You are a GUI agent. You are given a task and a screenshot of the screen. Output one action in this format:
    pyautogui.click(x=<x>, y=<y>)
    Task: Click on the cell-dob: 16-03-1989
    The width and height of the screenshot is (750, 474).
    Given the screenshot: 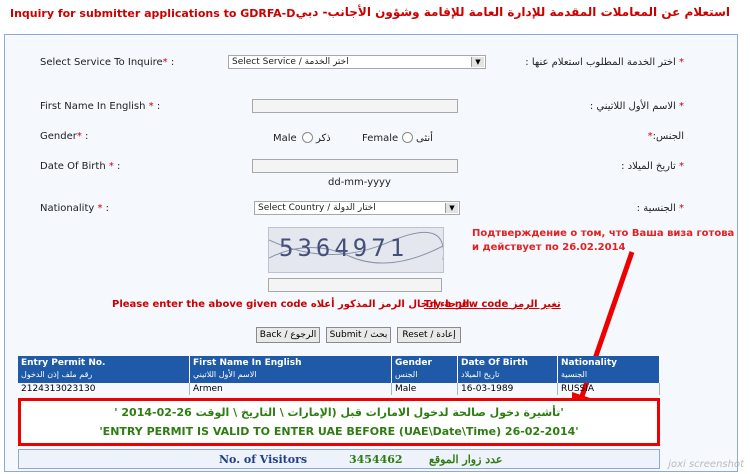 What is the action you would take?
    pyautogui.click(x=508, y=389)
    